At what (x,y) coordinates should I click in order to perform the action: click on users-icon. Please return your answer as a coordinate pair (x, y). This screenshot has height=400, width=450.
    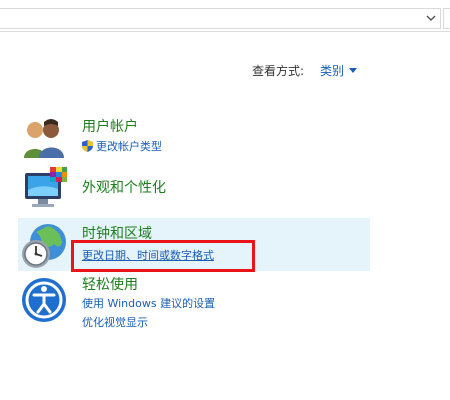
    Looking at the image, I should click on (44, 138).